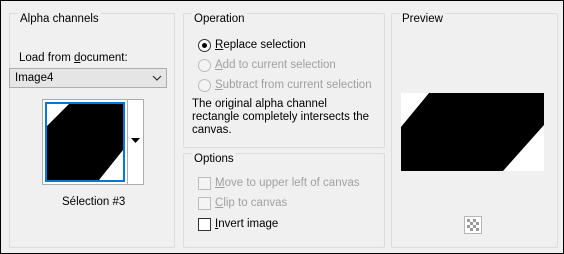  What do you see at coordinates (473, 225) in the screenshot?
I see `checkerboard-icon` at bounding box center [473, 225].